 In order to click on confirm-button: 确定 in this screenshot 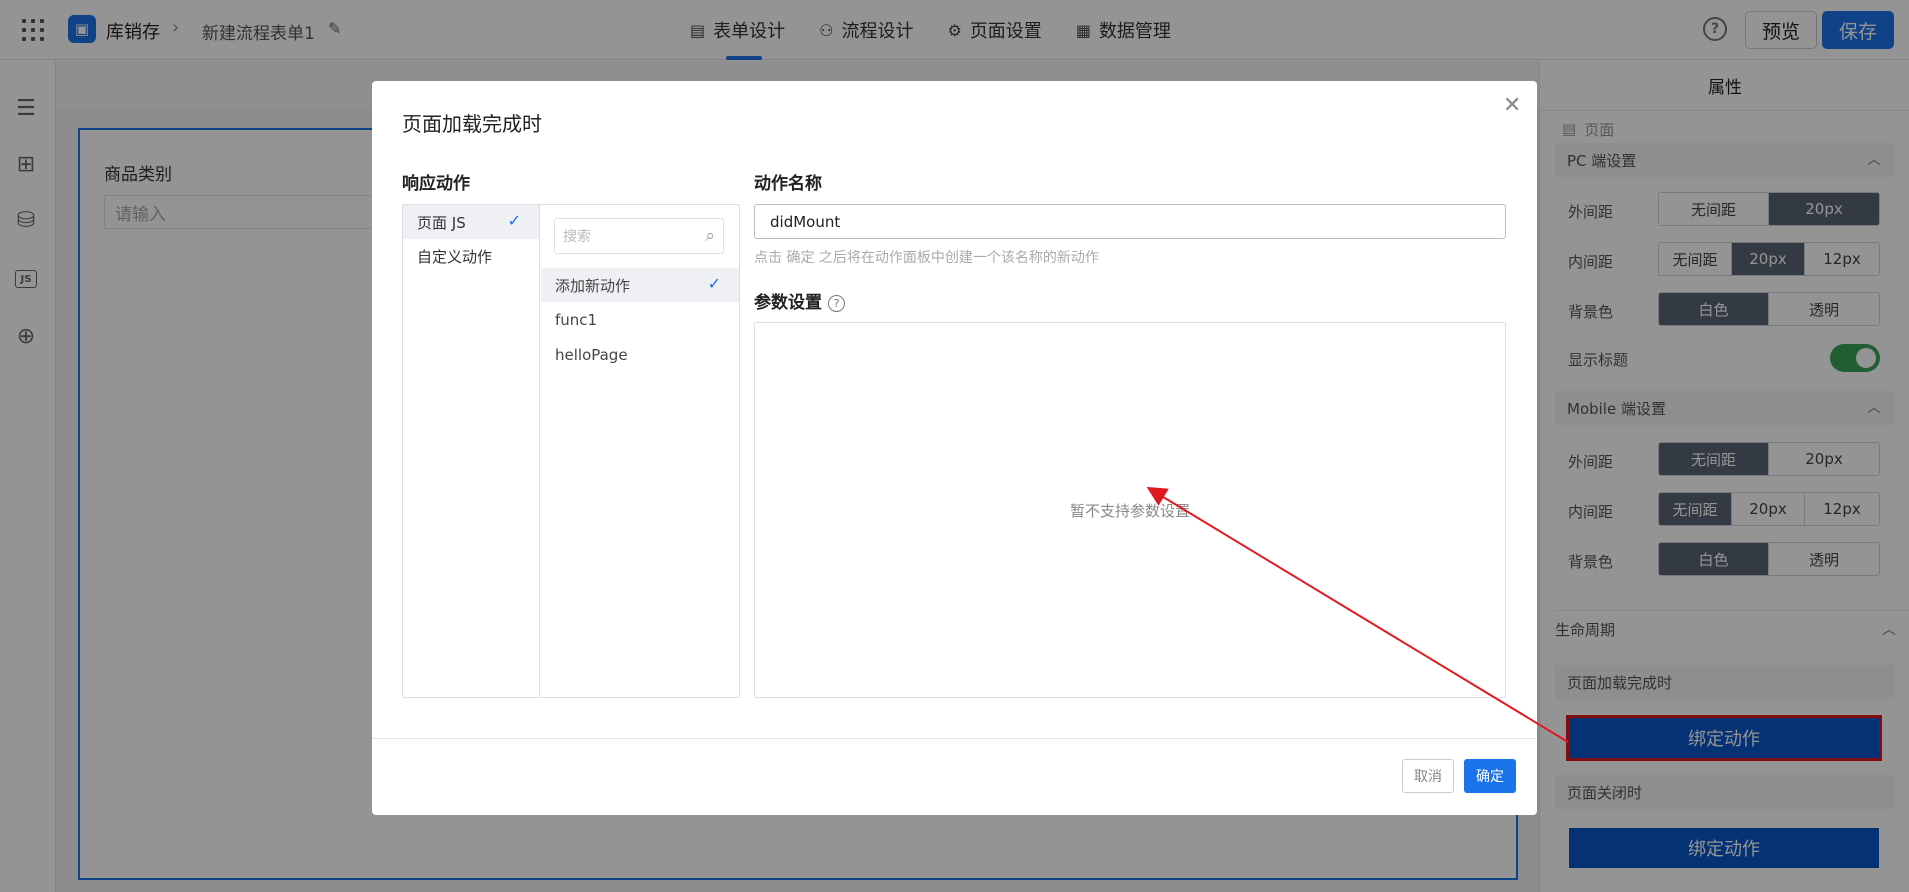, I will do `click(1490, 776)`.